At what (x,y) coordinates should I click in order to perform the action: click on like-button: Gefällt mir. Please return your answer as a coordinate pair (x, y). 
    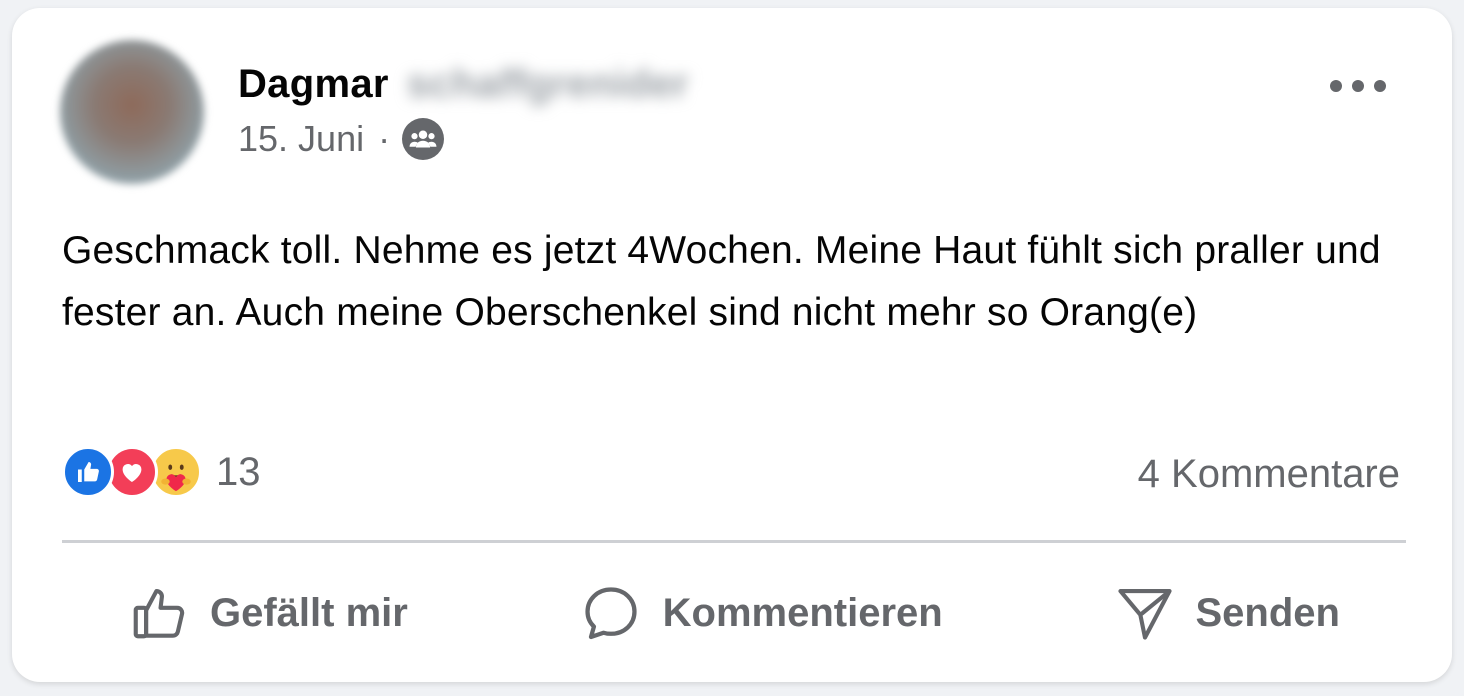
    Looking at the image, I should click on (268, 613).